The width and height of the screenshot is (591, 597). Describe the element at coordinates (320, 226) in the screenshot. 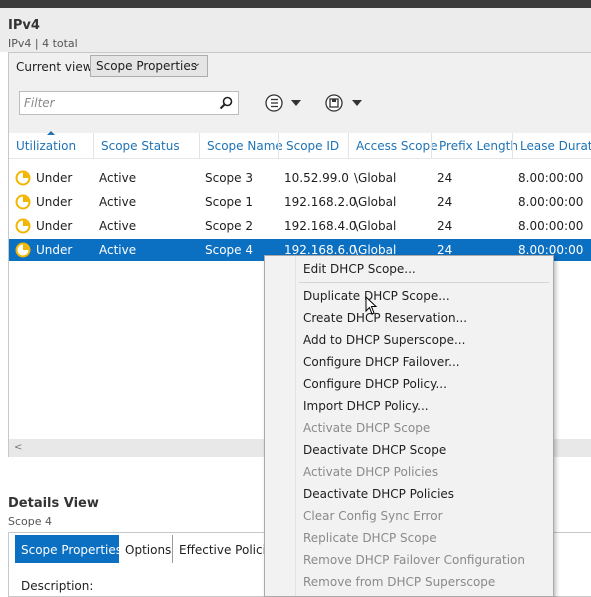

I see `cell-id: 192.168.4.0` at that location.